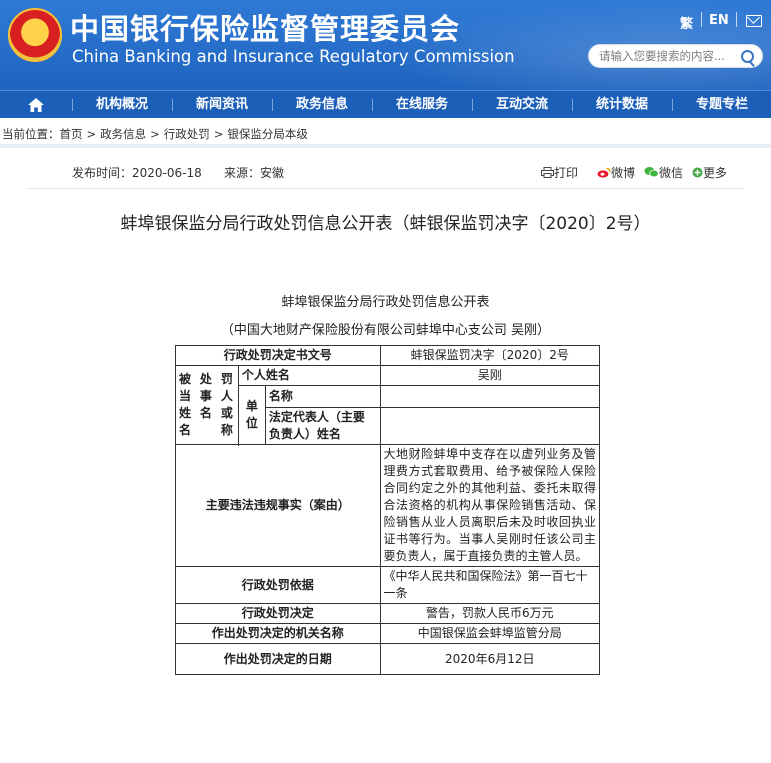  I want to click on site-title-cn: 中国银行保险监督管理委员会, so click(265, 27).